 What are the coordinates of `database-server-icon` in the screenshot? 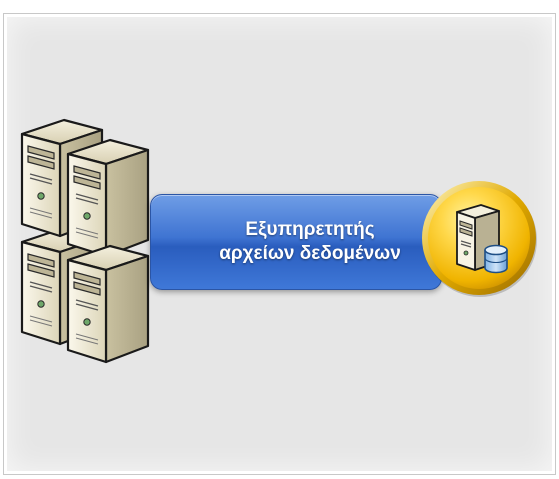 It's located at (480, 239).